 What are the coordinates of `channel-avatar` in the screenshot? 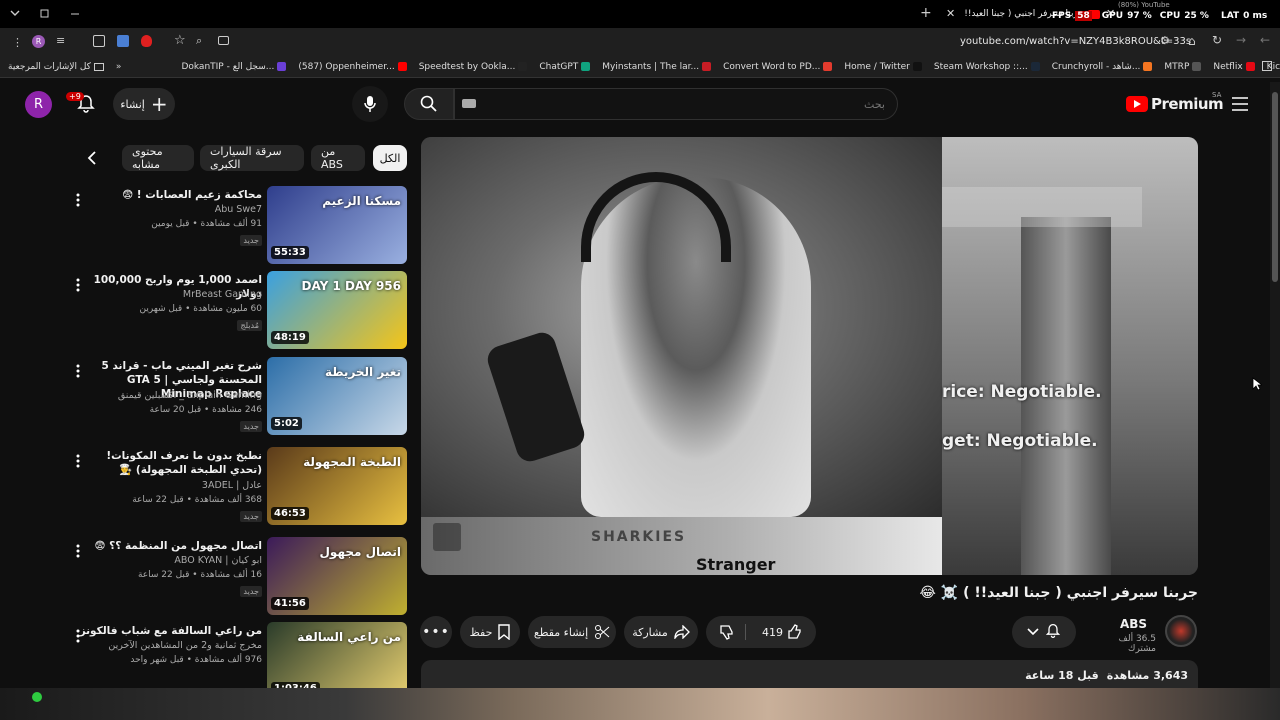 It's located at (1181, 631).